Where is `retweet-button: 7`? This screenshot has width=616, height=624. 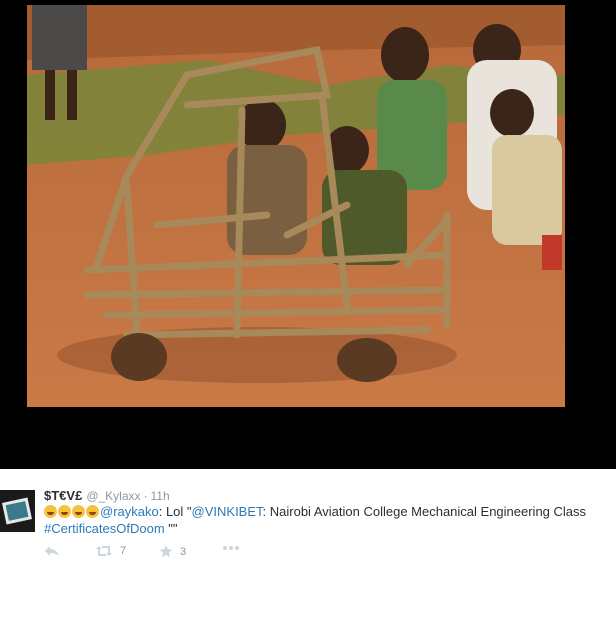 retweet-button: 7 is located at coordinates (110, 551).